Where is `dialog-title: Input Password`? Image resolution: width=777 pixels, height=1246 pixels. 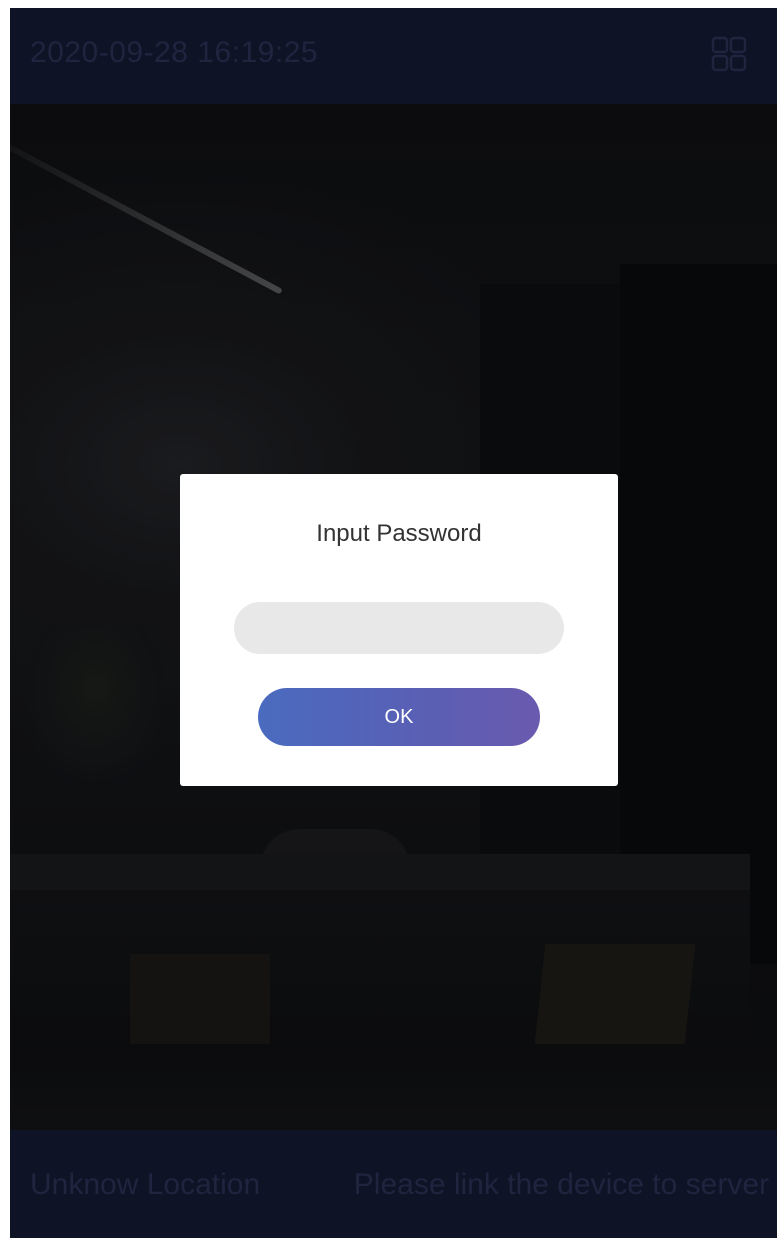
dialog-title: Input Password is located at coordinates (399, 533).